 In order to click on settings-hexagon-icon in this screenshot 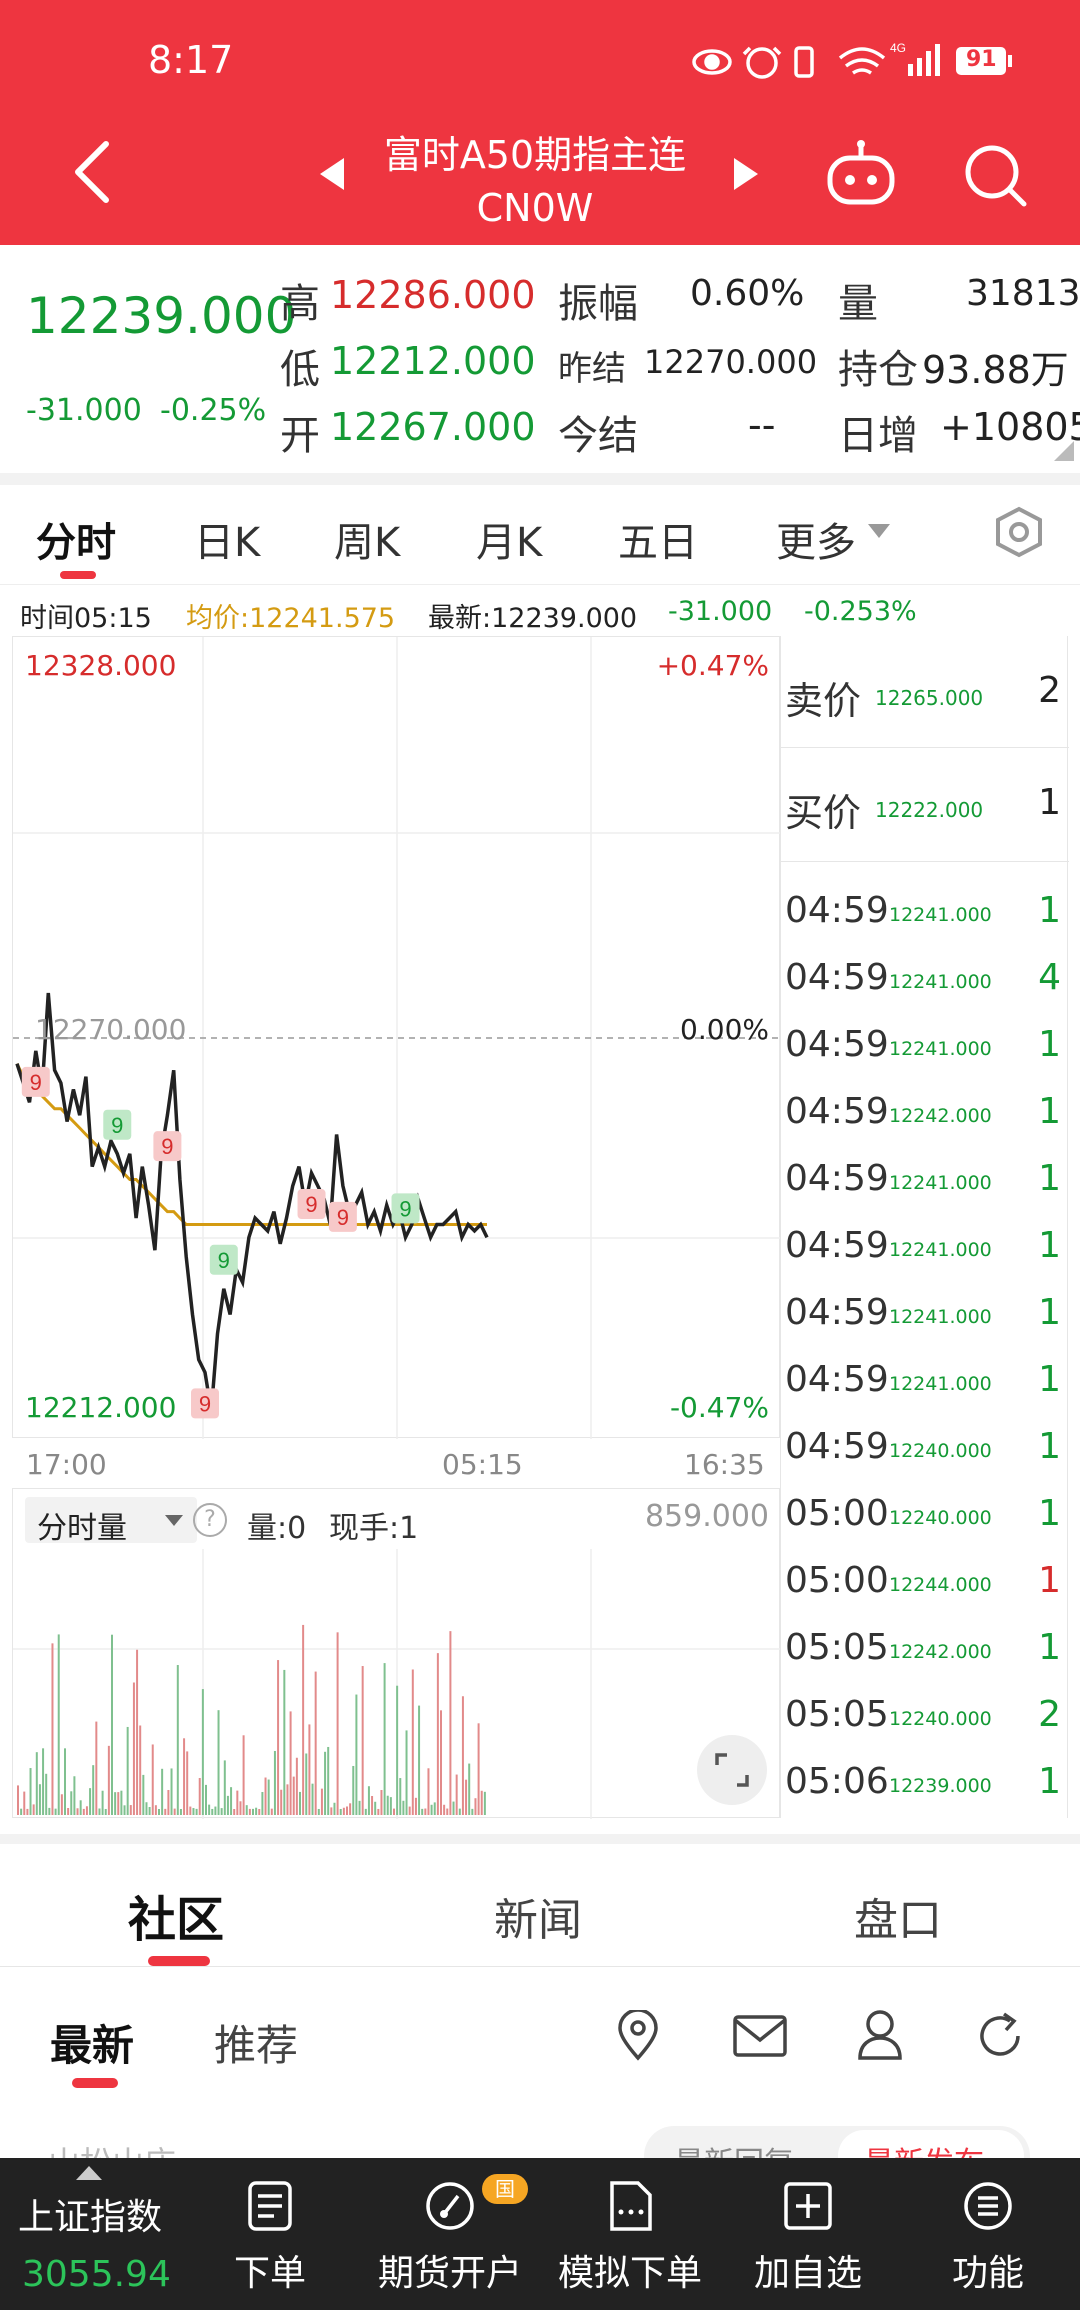, I will do `click(1019, 532)`.